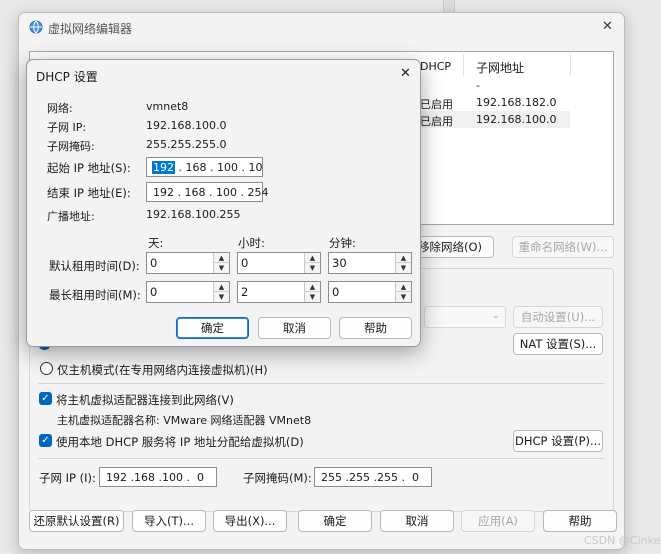 The width and height of the screenshot is (661, 554). Describe the element at coordinates (465, 317) in the screenshot. I see `bridged-adapter-select: ⌄` at that location.